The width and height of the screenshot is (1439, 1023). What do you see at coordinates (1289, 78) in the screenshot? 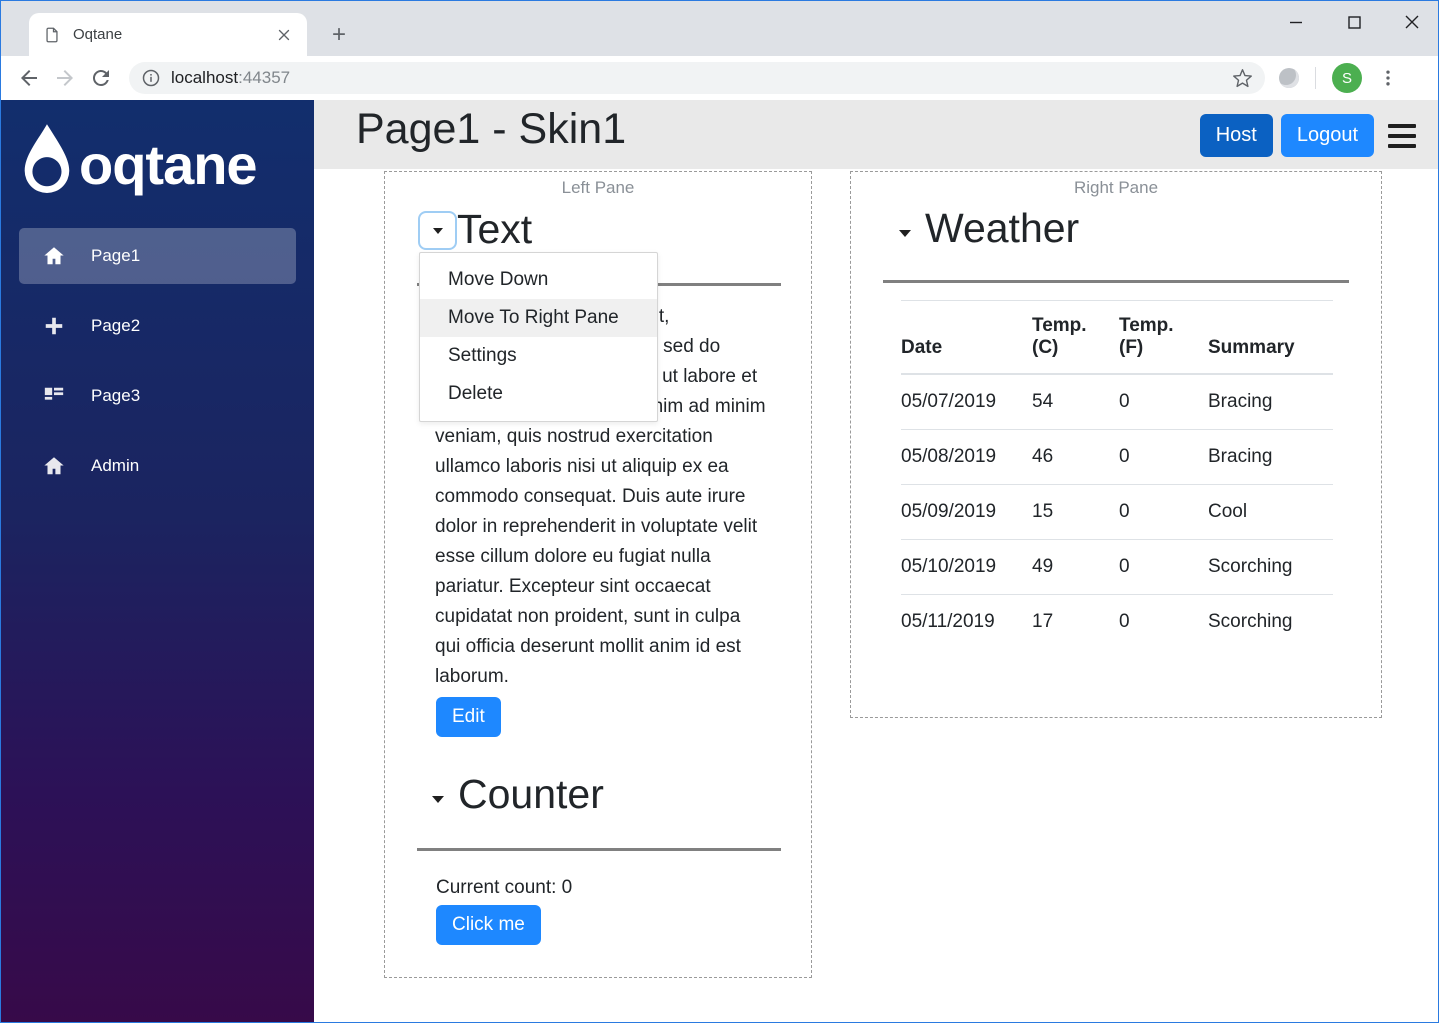
I see `extension-icon` at bounding box center [1289, 78].